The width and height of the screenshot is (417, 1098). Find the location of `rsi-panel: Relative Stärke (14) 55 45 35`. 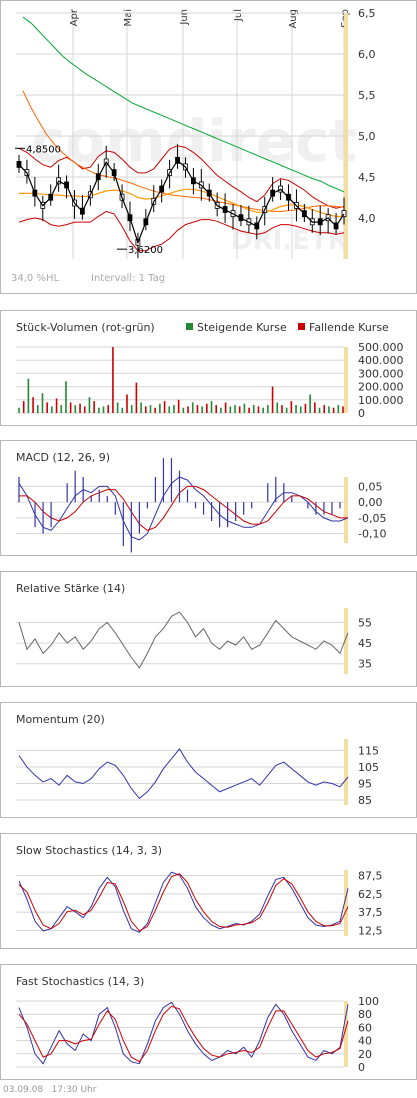

rsi-panel: Relative Stärke (14) 55 45 35 is located at coordinates (208, 629).